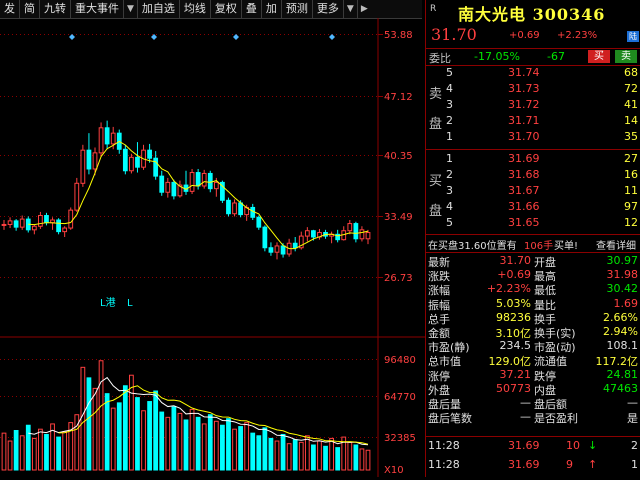 This screenshot has height=480, width=640. Describe the element at coordinates (631, 72) in the screenshot. I see `order-volume: 68` at that location.